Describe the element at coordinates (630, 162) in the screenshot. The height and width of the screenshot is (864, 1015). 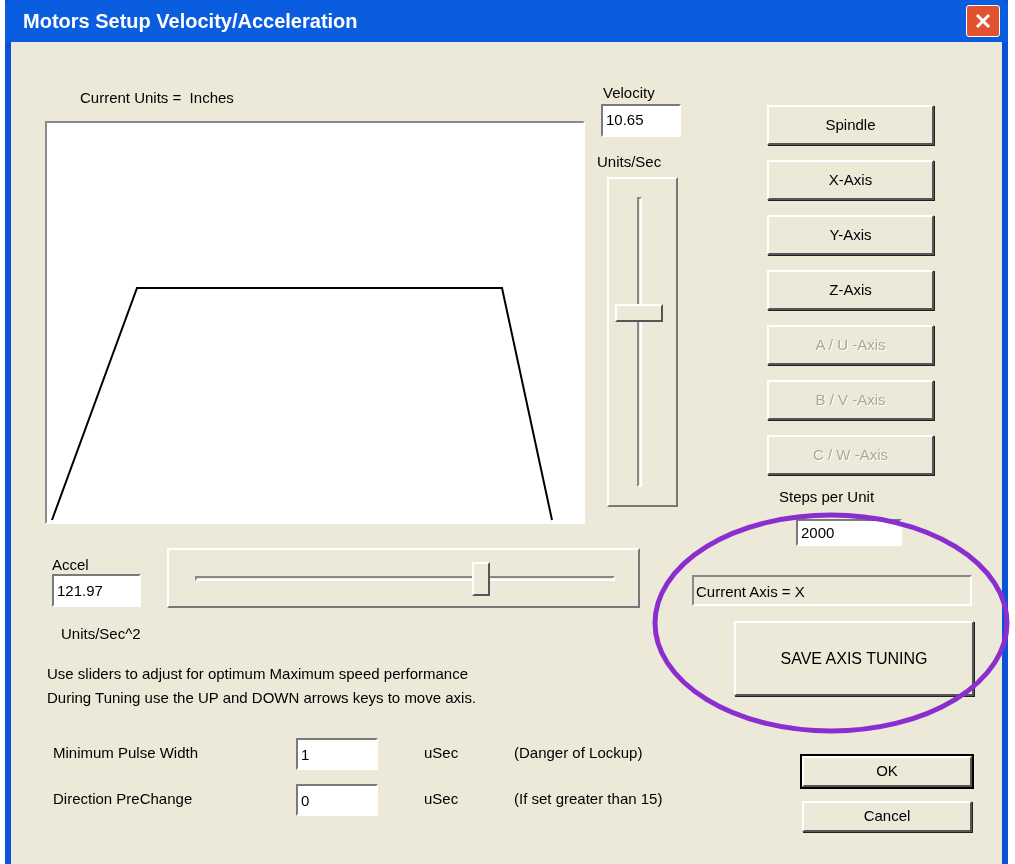
I see `unit-label: Units/Sec` at that location.